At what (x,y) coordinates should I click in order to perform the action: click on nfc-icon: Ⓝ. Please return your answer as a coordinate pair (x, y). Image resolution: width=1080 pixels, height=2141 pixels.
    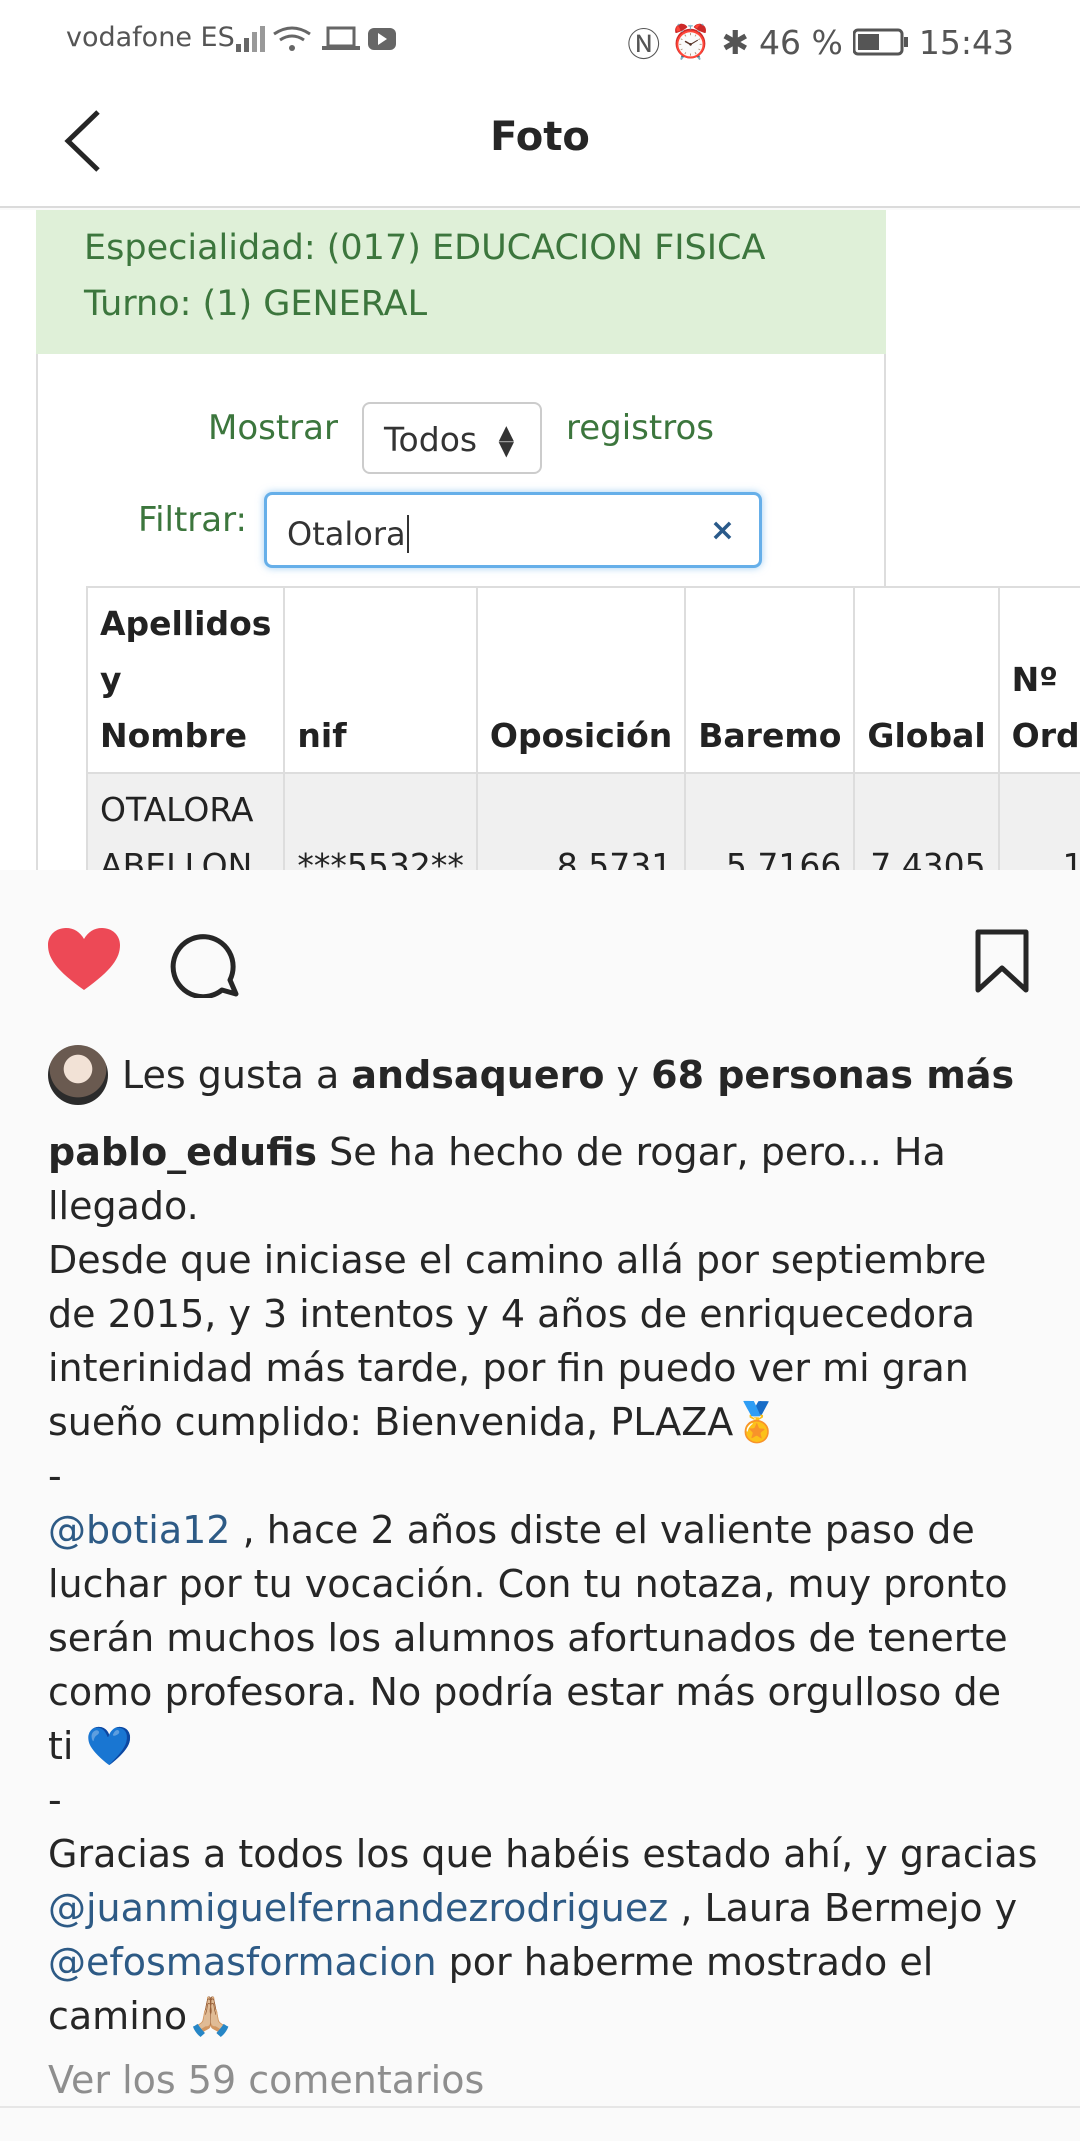
    Looking at the image, I should click on (644, 44).